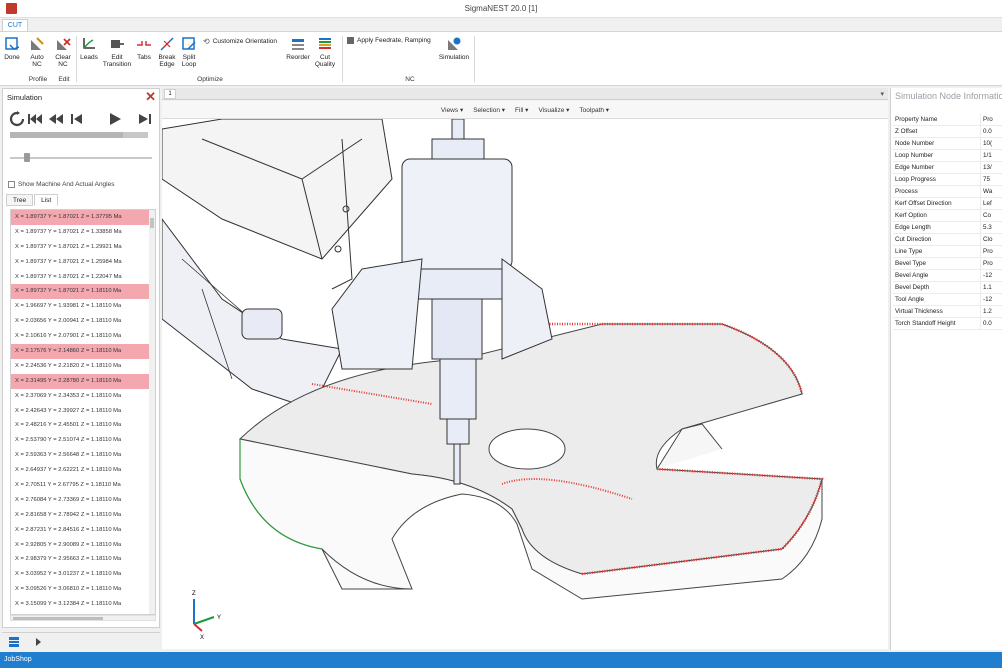 The image size is (1002, 668). What do you see at coordinates (298, 44) in the screenshot?
I see `reorder-icon` at bounding box center [298, 44].